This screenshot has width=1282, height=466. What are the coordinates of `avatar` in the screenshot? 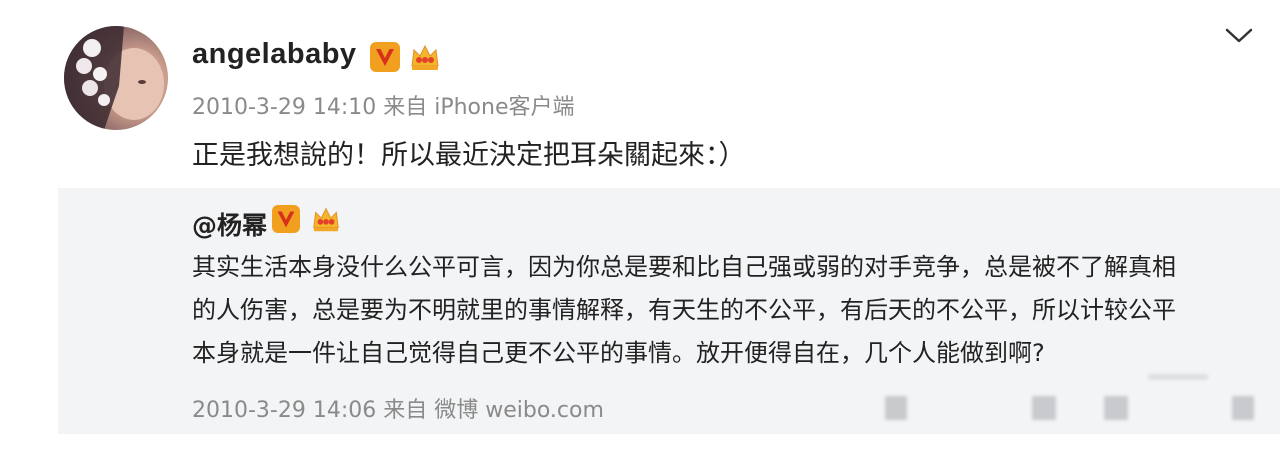 It's located at (116, 78).